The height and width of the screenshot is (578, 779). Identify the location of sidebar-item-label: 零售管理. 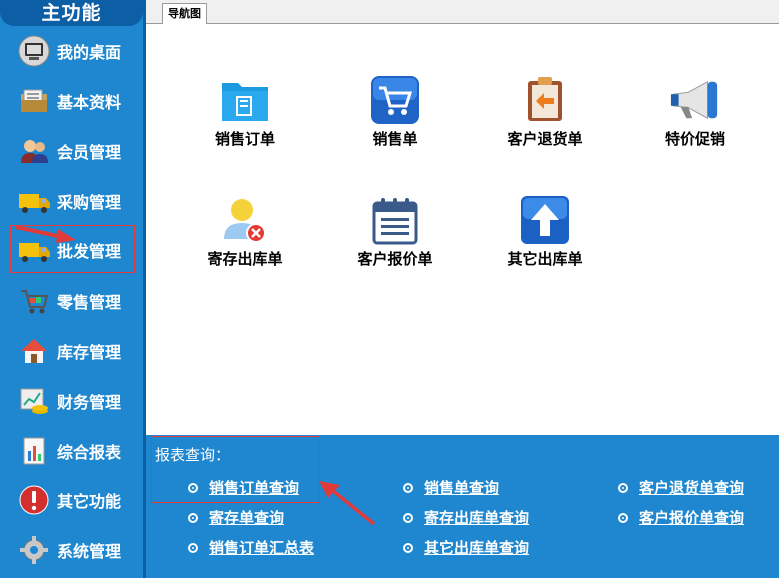
(89, 302).